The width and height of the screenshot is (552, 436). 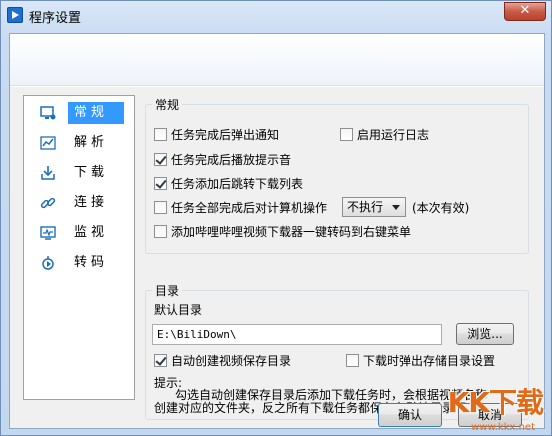 I want to click on monitor-settings-icon, so click(x=48, y=113).